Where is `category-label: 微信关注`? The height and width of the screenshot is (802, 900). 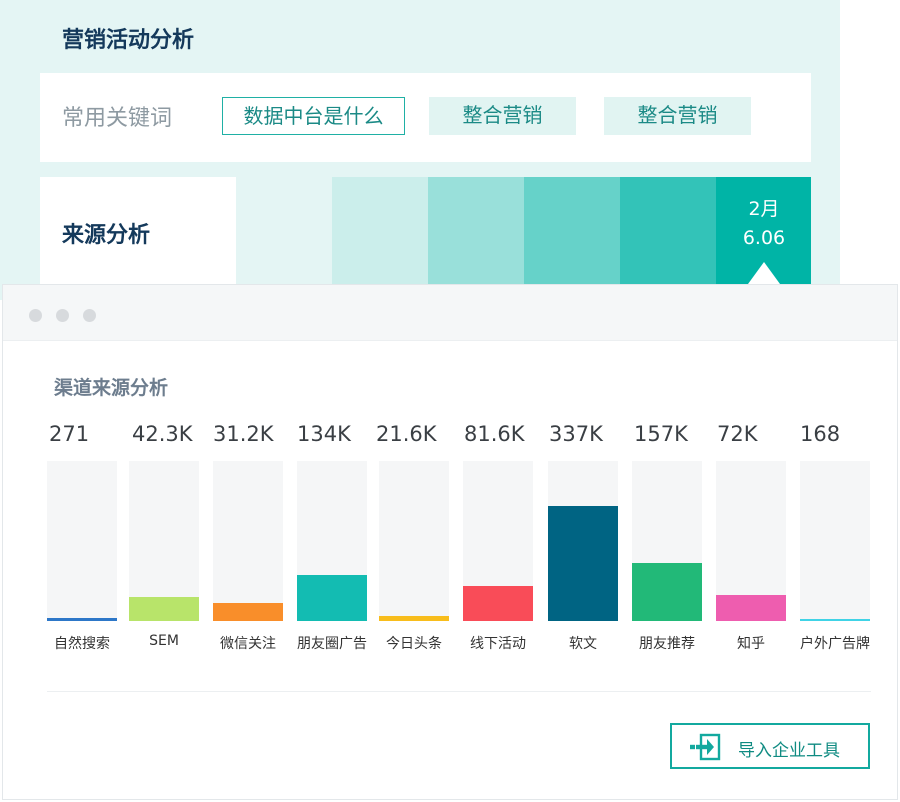
category-label: 微信关注 is located at coordinates (248, 644).